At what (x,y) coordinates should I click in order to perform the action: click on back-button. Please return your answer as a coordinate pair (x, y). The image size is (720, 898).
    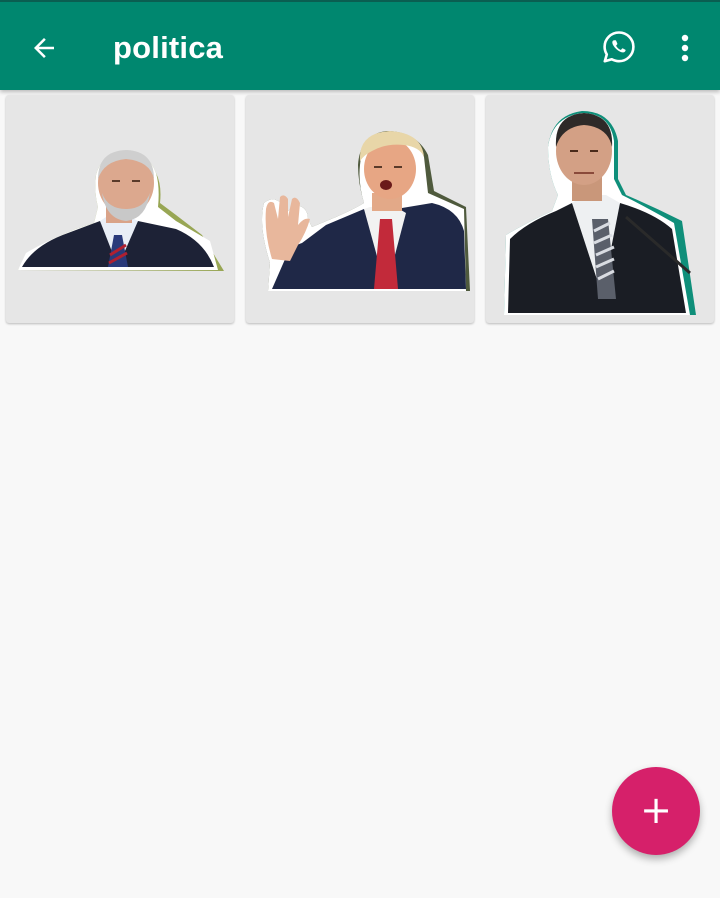
    Looking at the image, I should click on (44, 48).